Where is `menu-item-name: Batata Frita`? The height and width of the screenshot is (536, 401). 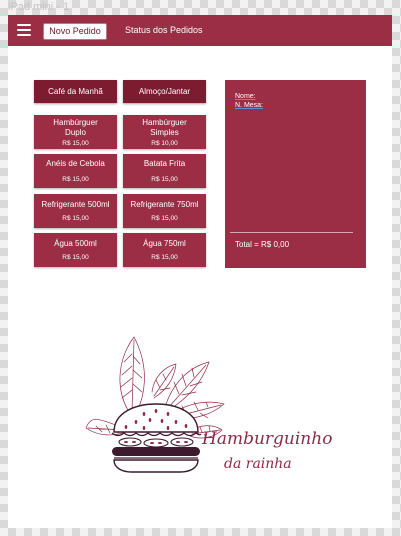
menu-item-name: Batata Frita is located at coordinates (164, 163).